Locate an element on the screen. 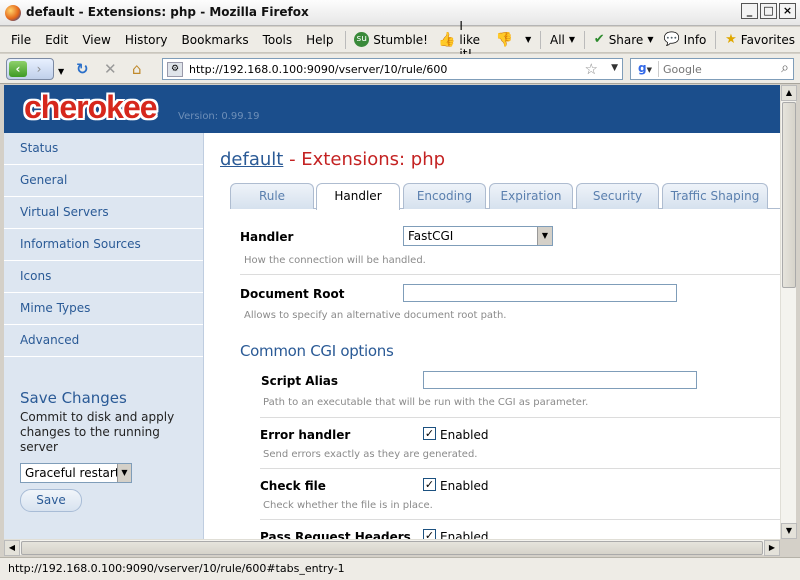 The height and width of the screenshot is (580, 800). document-root-input is located at coordinates (540, 293).